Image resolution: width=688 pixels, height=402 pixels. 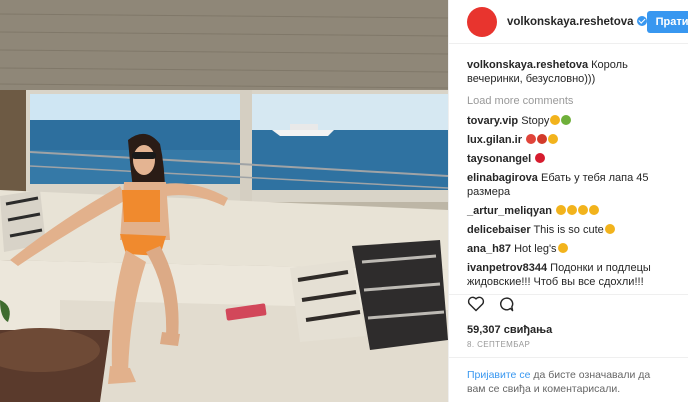 What do you see at coordinates (499, 344) in the screenshot?
I see `post-date: 8. СЕПТЕМБАР` at bounding box center [499, 344].